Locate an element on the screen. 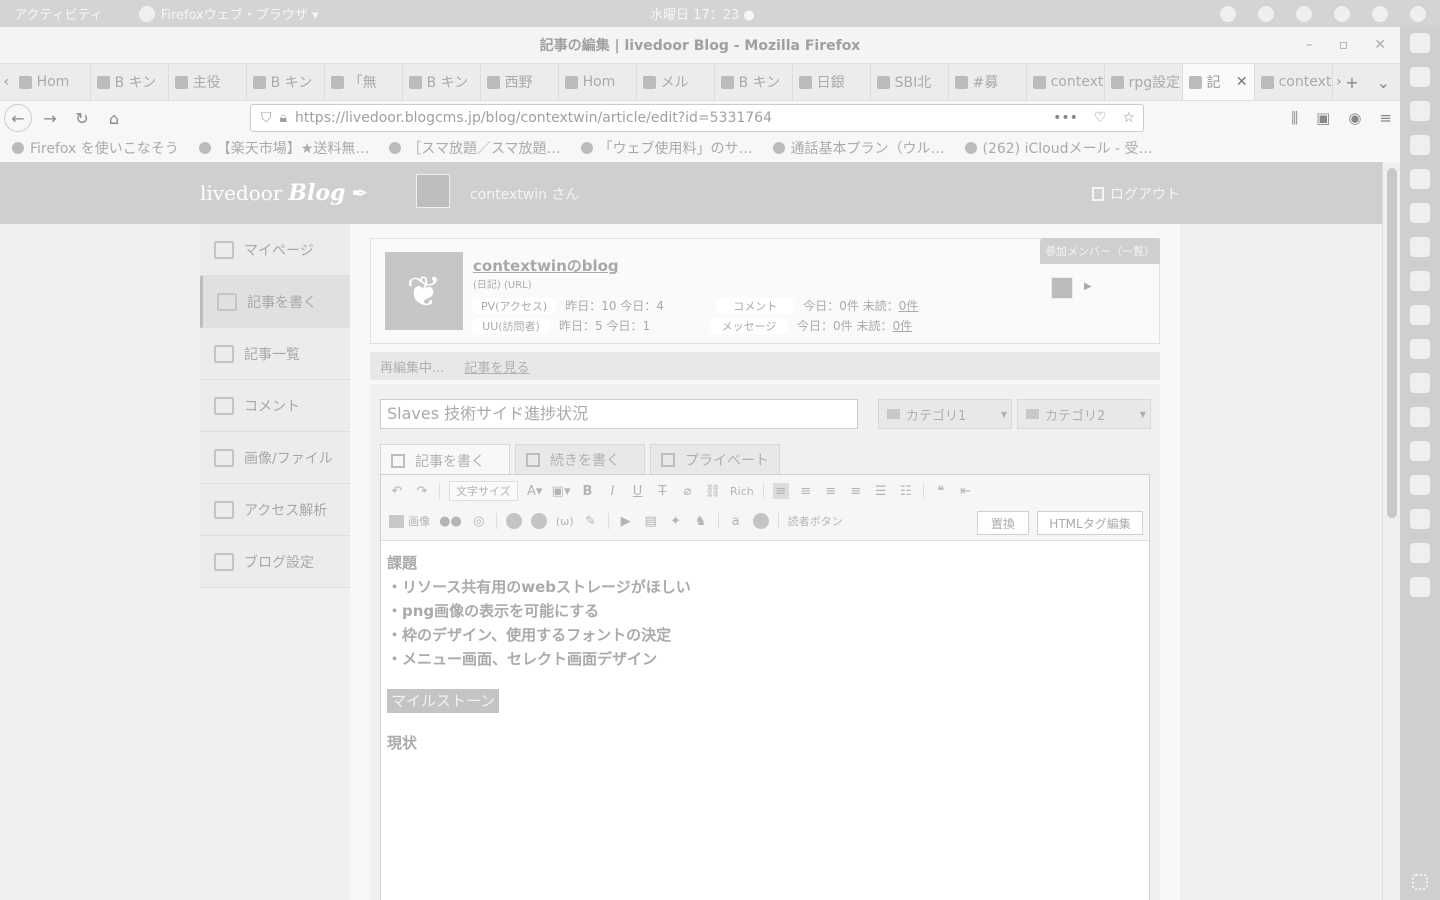 This screenshot has width=1440, height=900. kaomoji-icon: (ω) is located at coordinates (565, 521).